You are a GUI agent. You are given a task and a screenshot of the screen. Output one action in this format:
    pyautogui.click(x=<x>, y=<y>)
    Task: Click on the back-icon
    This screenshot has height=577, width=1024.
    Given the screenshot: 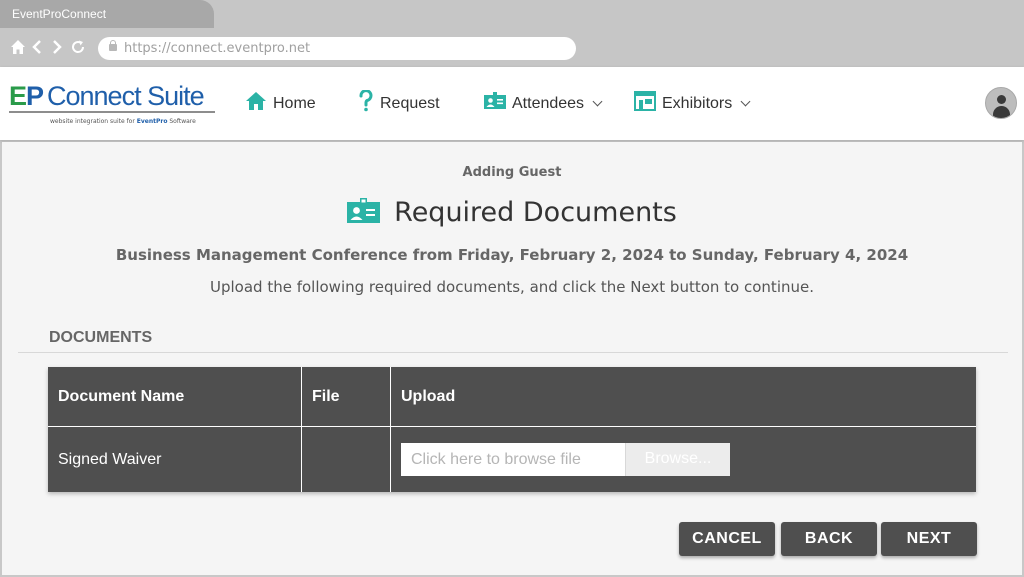 What is the action you would take?
    pyautogui.click(x=37, y=48)
    